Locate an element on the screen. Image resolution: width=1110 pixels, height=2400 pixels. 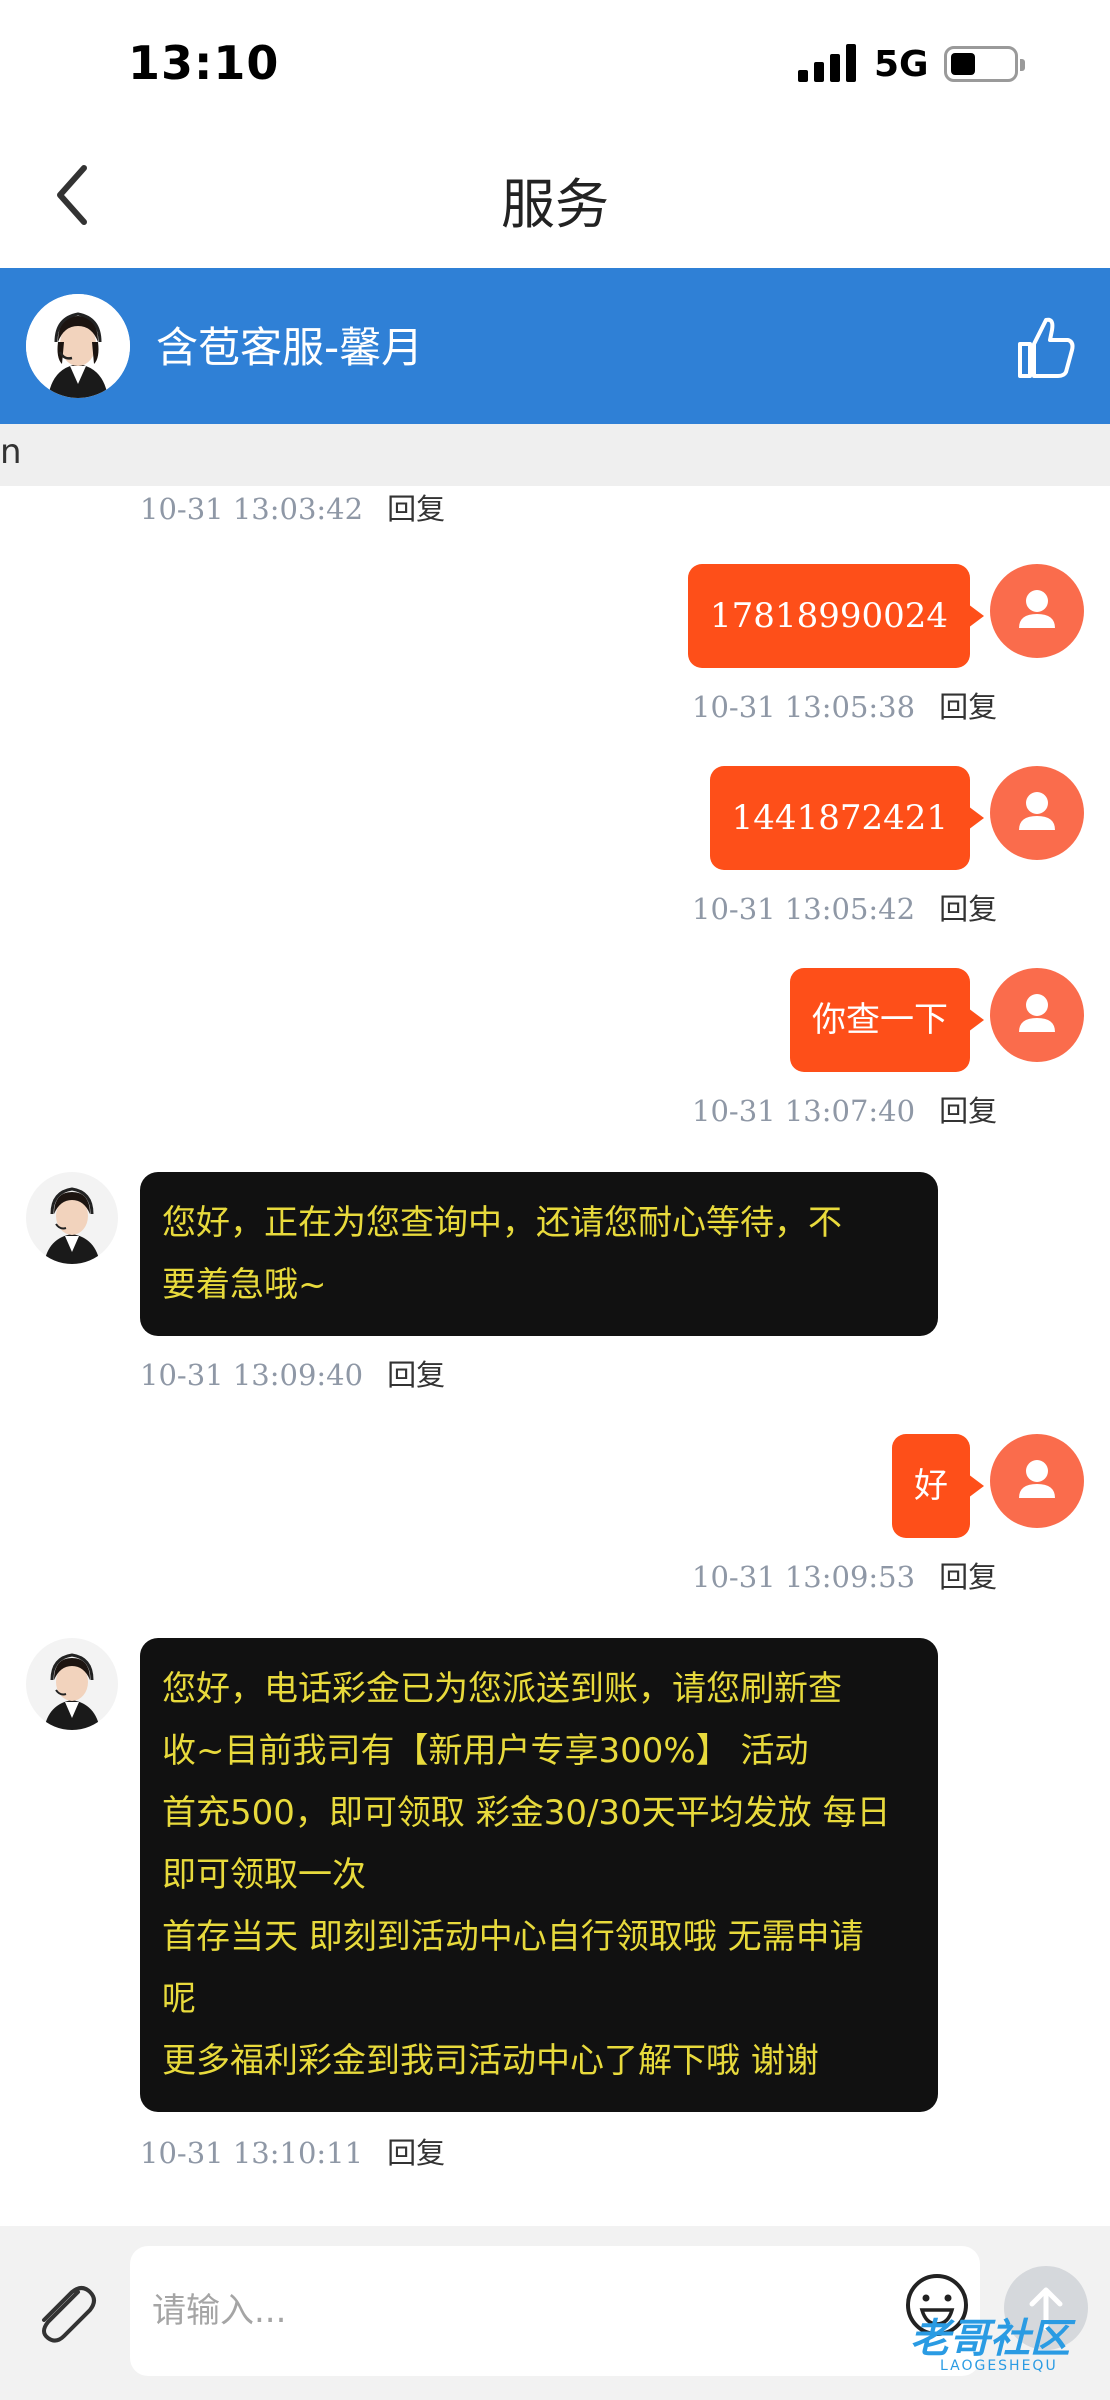
message-line: 要着急哦~ is located at coordinates (244, 1285).